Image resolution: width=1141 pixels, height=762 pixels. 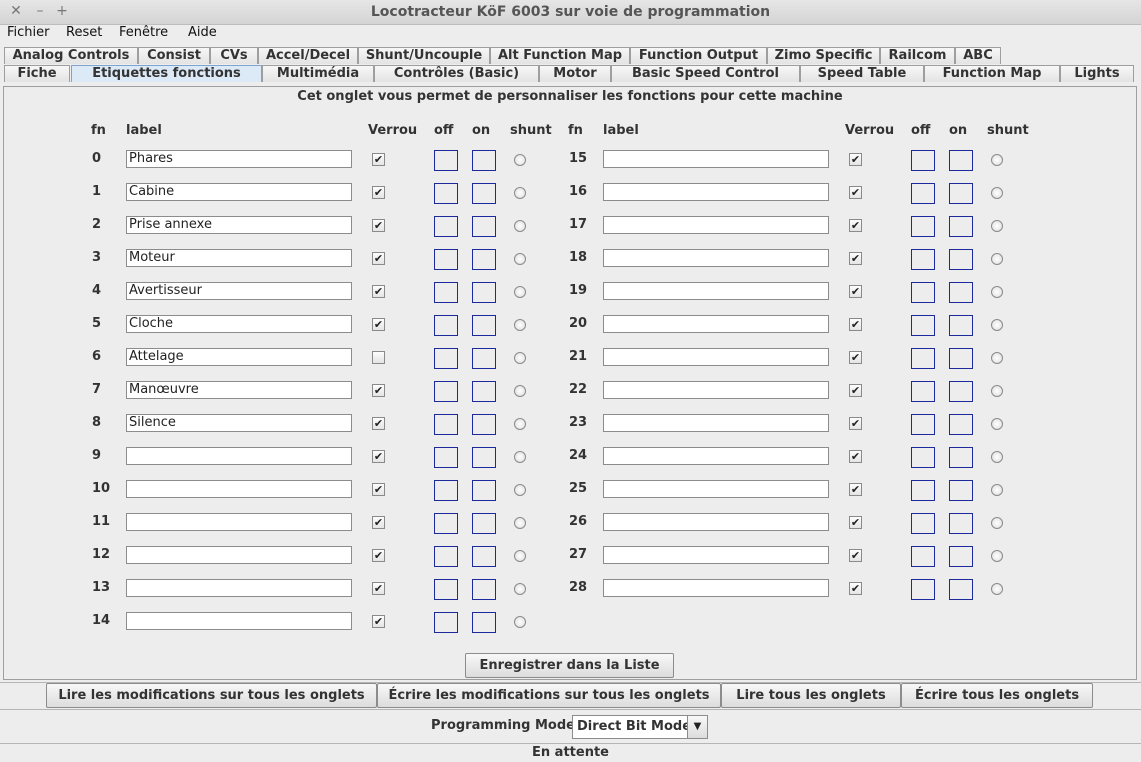 What do you see at coordinates (378, 357) in the screenshot?
I see `lock-checkbox` at bounding box center [378, 357].